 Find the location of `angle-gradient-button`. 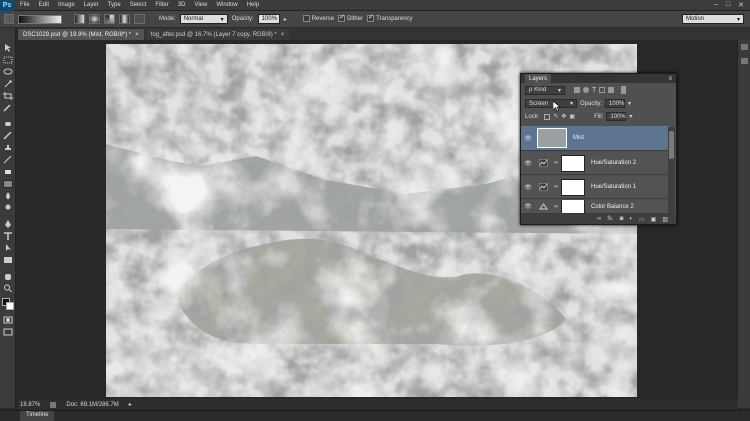

angle-gradient-button is located at coordinates (109, 19).